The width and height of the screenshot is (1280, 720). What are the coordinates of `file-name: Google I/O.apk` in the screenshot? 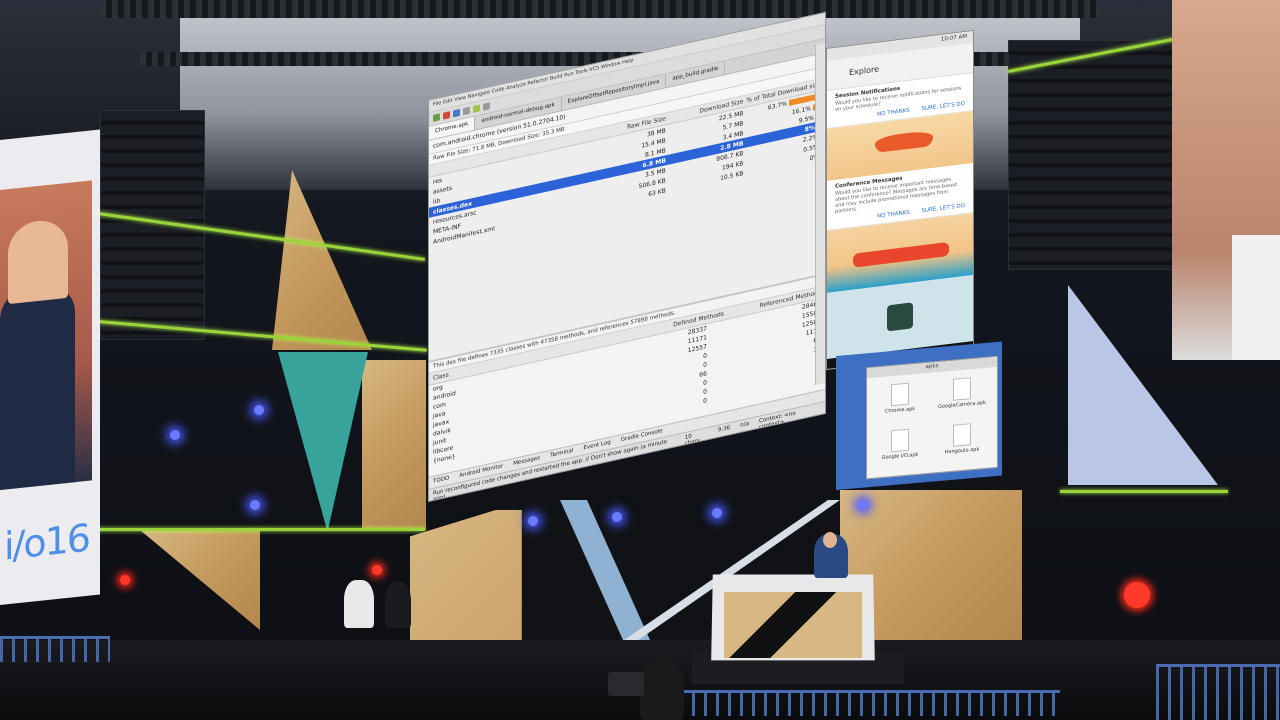 It's located at (900, 456).